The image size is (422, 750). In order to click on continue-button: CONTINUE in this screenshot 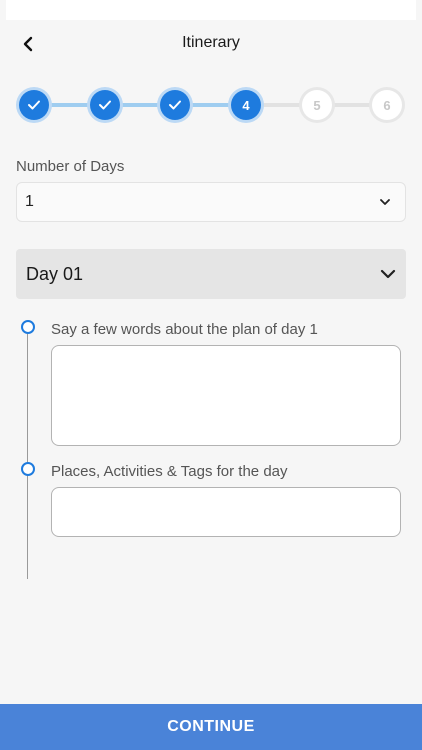, I will do `click(211, 727)`.